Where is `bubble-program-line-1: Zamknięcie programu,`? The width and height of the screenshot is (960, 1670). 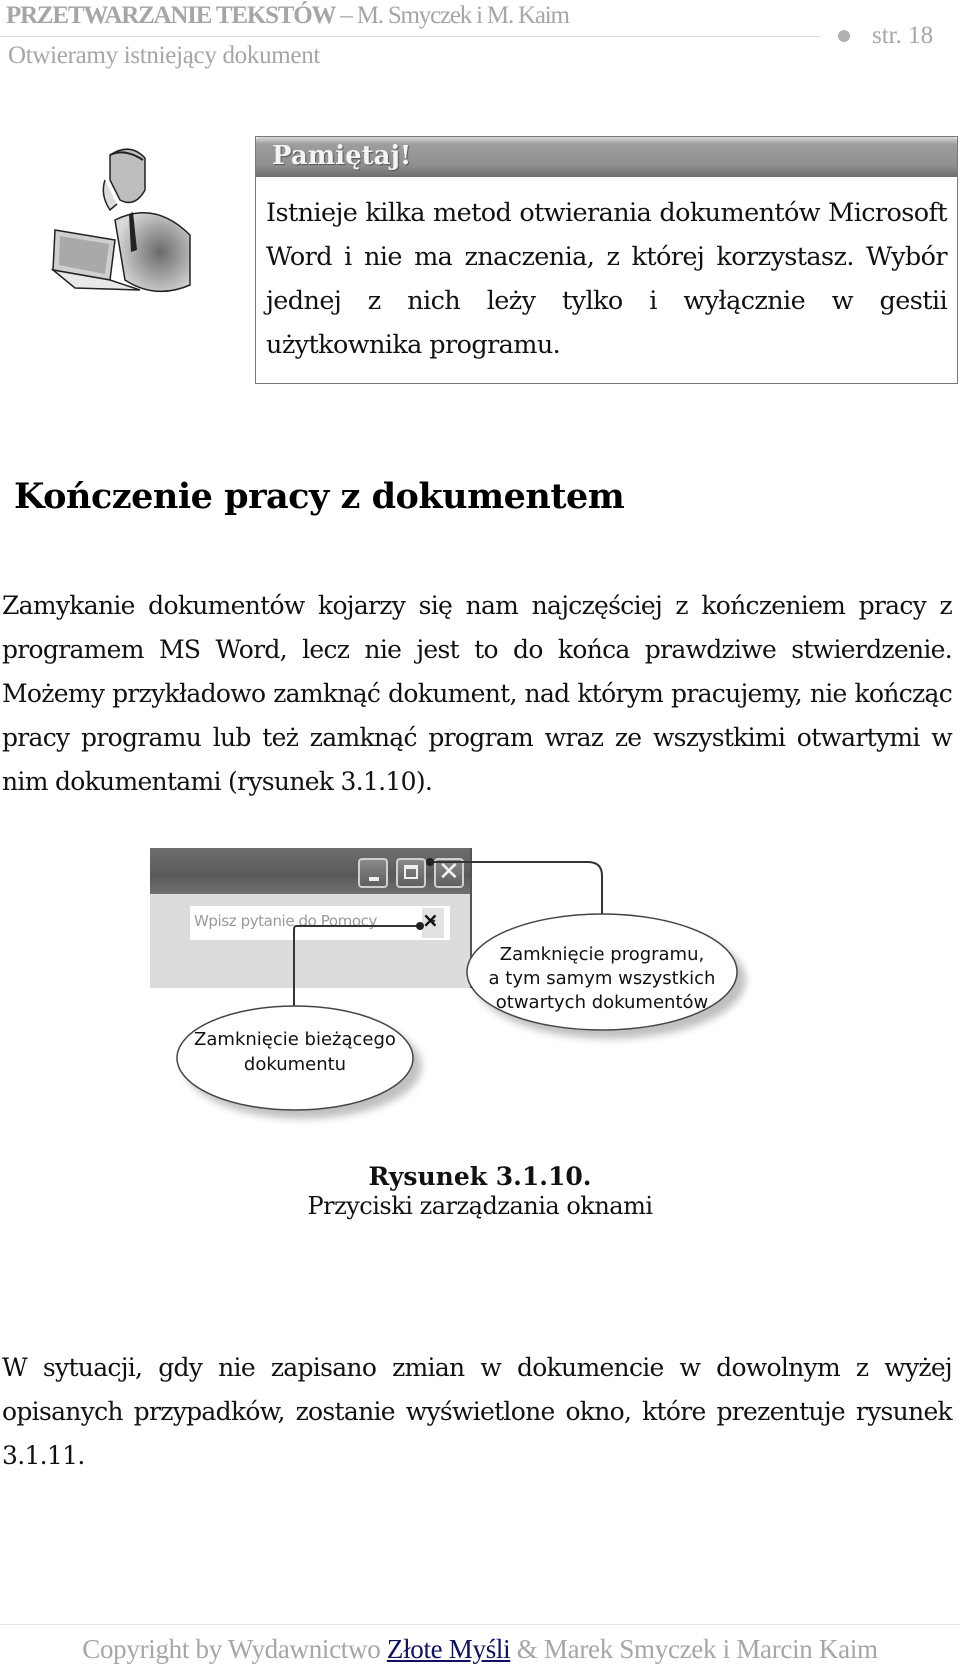
bubble-program-line-1: Zamknięcie programu, is located at coordinates (602, 954).